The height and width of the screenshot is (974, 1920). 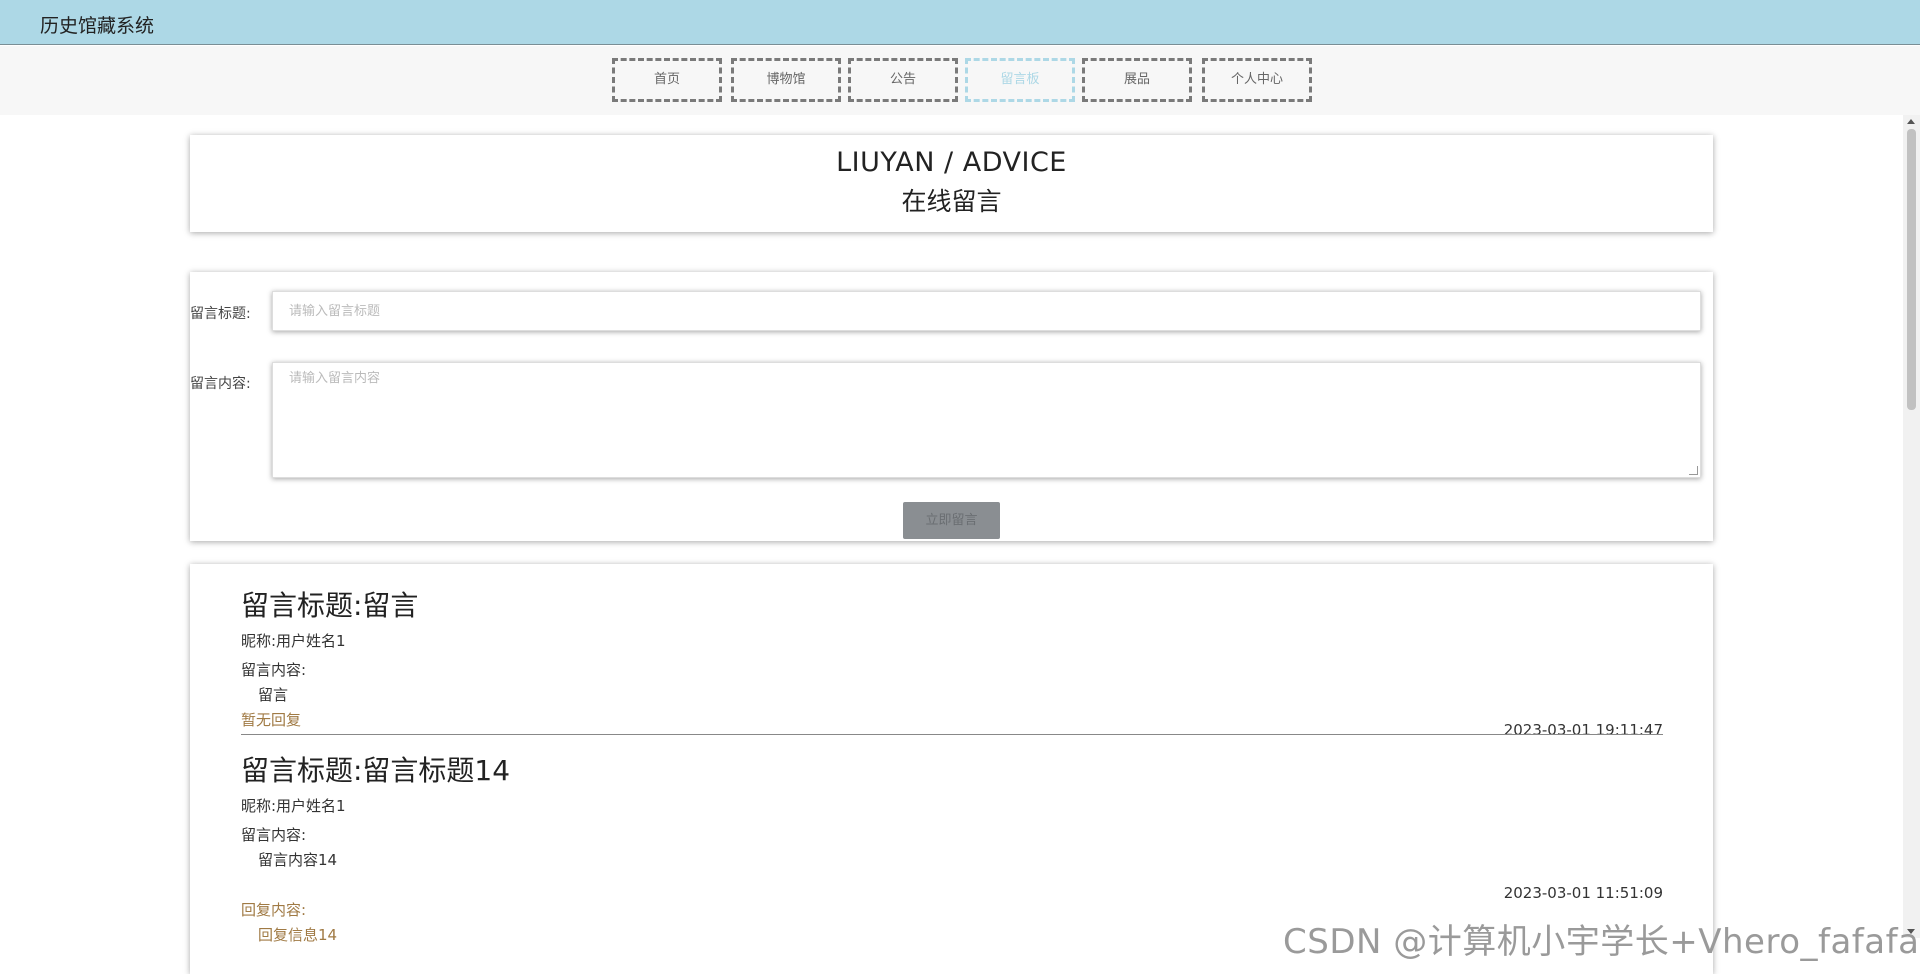 What do you see at coordinates (220, 384) in the screenshot?
I see `content-label: 留言内容:` at bounding box center [220, 384].